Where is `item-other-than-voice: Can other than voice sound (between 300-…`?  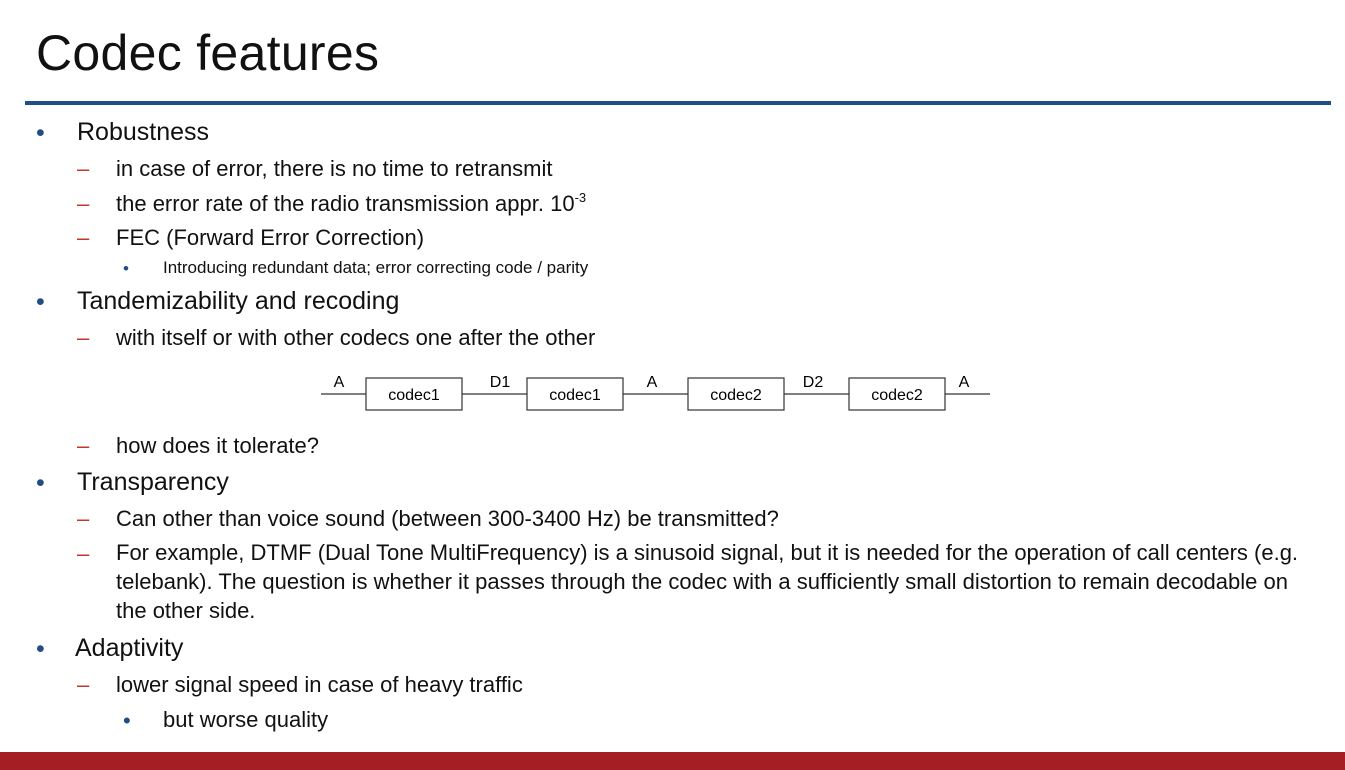 item-other-than-voice: Can other than voice sound (between 300-… is located at coordinates (447, 518).